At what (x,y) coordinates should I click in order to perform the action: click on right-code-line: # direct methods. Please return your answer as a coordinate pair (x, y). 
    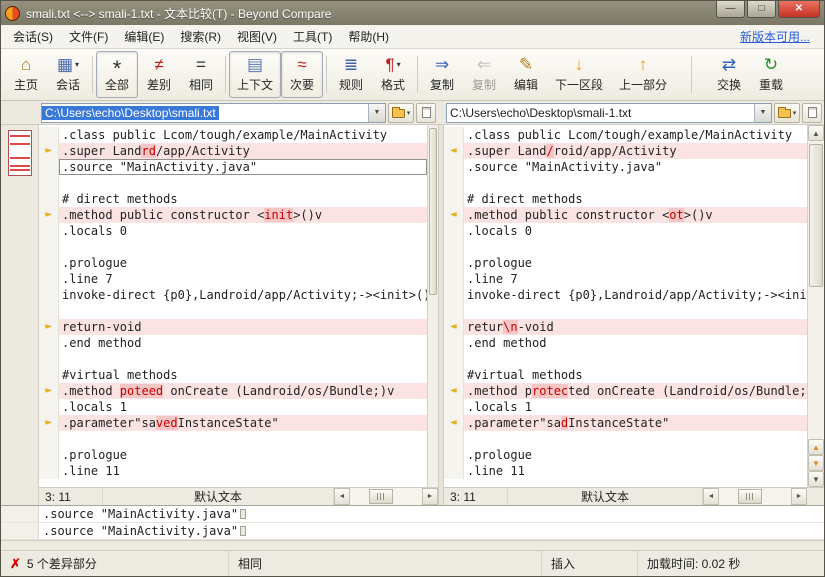
    Looking at the image, I should click on (625, 199).